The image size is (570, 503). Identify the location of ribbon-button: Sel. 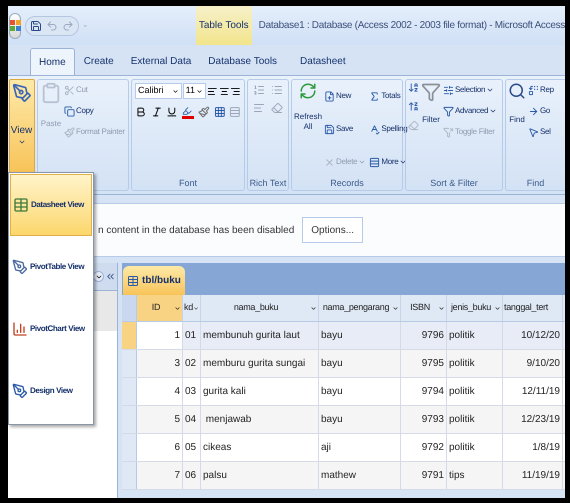
(541, 132).